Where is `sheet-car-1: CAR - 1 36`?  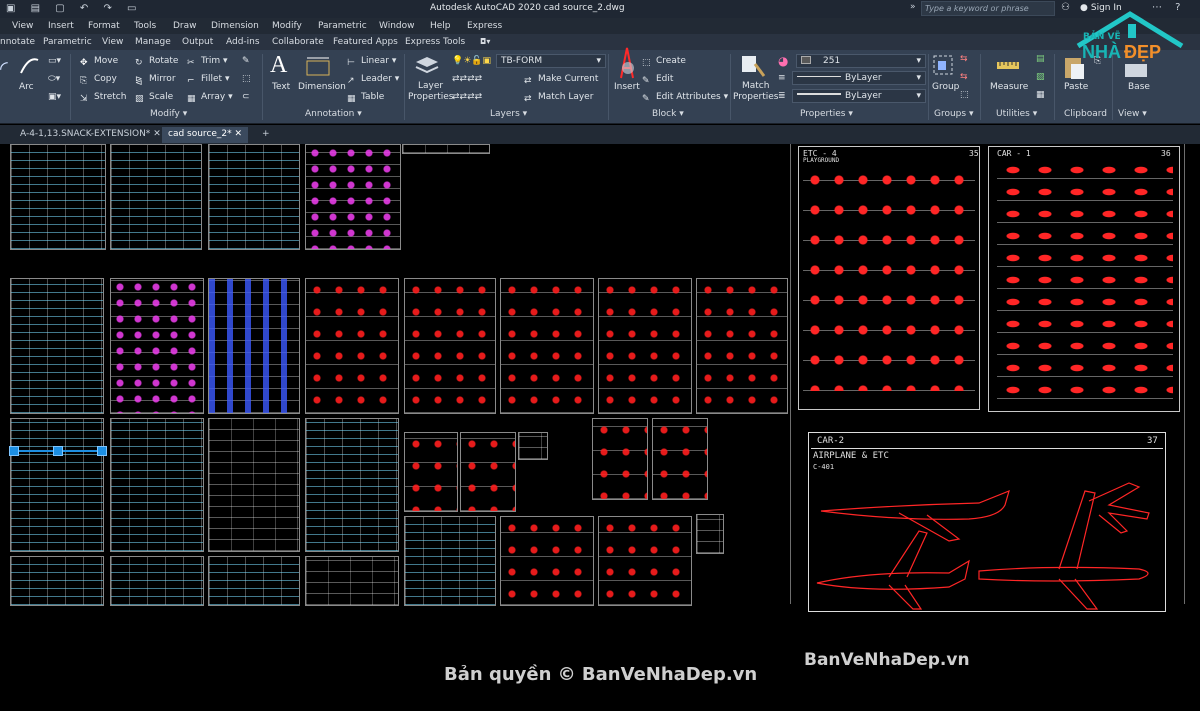
sheet-car-1: CAR - 1 36 is located at coordinates (1084, 279).